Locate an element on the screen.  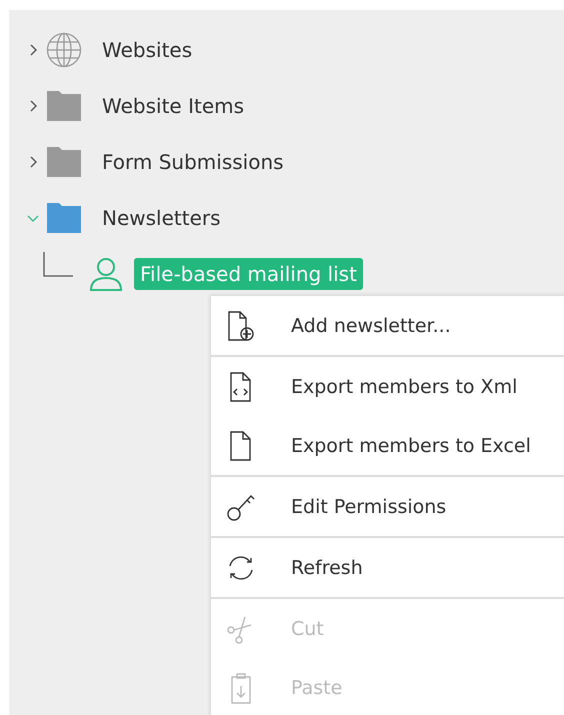
globe-icon is located at coordinates (64, 50).